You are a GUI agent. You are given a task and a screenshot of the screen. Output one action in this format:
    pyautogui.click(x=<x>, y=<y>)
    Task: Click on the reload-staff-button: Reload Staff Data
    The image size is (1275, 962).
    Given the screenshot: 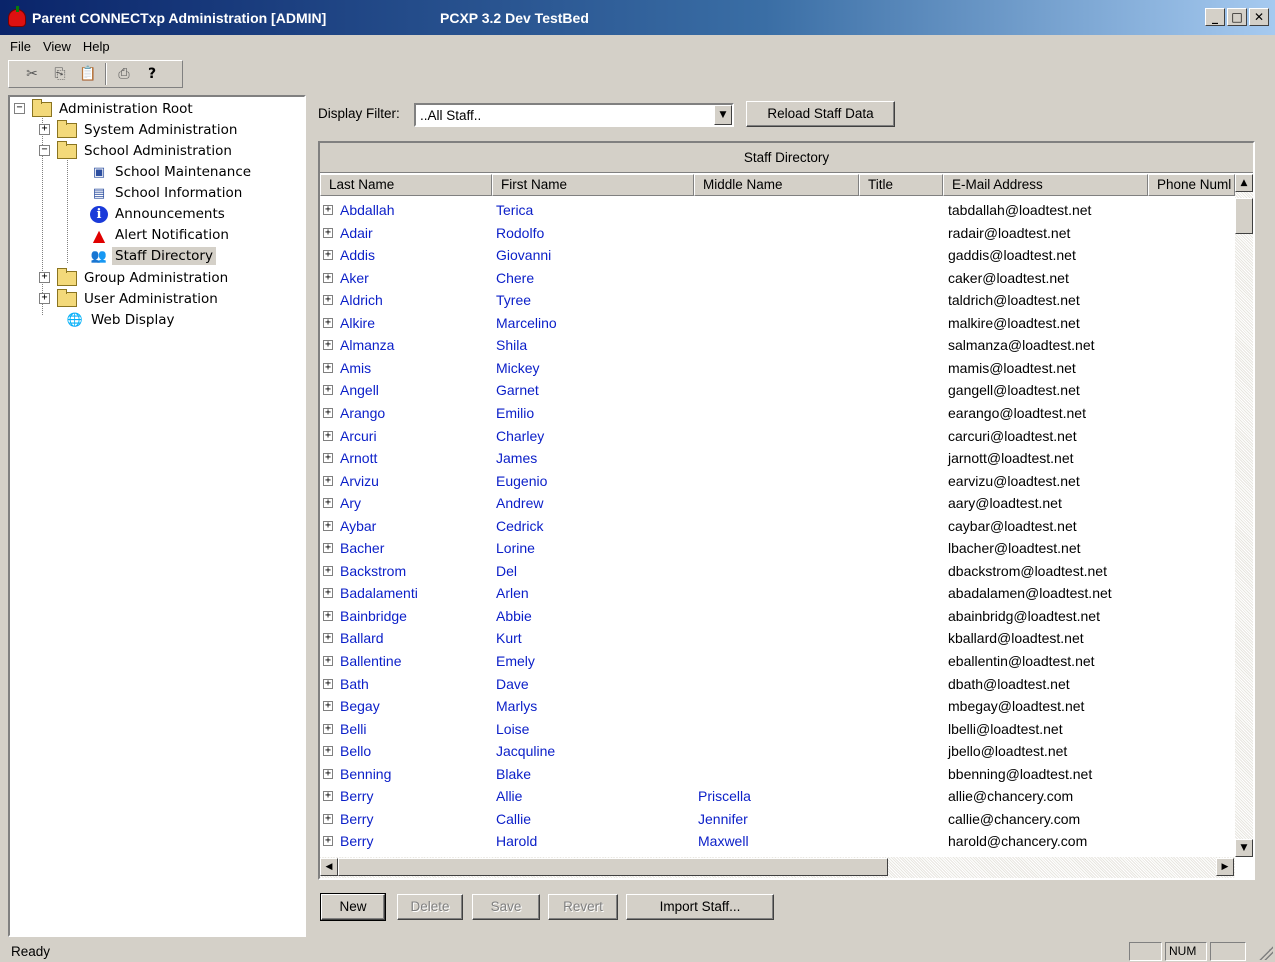 What is the action you would take?
    pyautogui.click(x=820, y=114)
    